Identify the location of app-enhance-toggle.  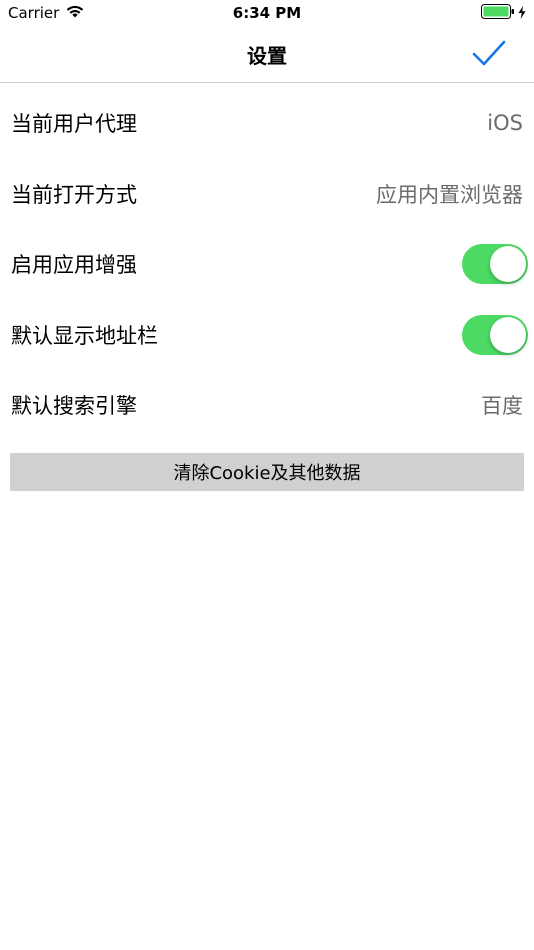
(495, 264).